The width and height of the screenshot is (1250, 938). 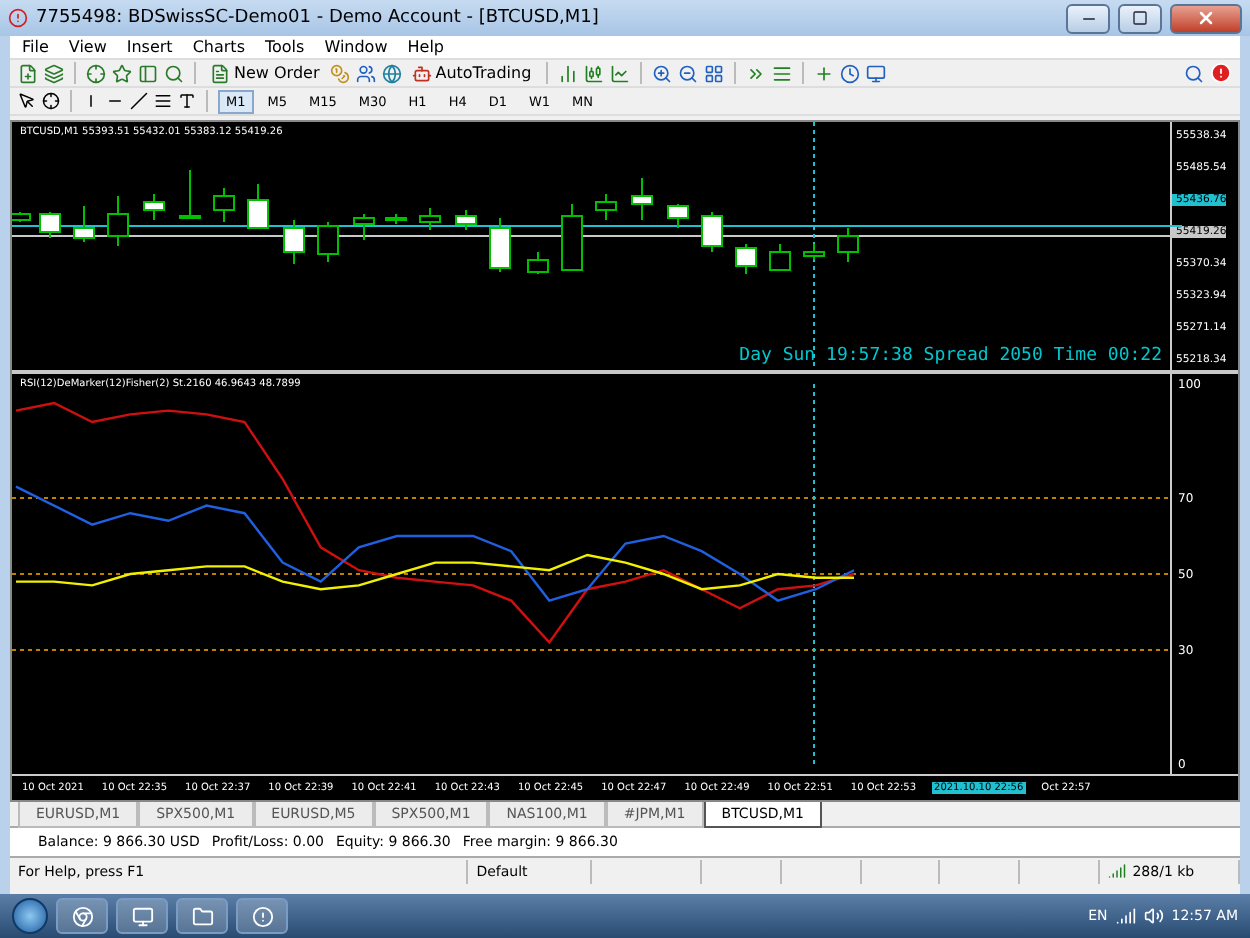 What do you see at coordinates (1221, 73) in the screenshot?
I see `alert-icon` at bounding box center [1221, 73].